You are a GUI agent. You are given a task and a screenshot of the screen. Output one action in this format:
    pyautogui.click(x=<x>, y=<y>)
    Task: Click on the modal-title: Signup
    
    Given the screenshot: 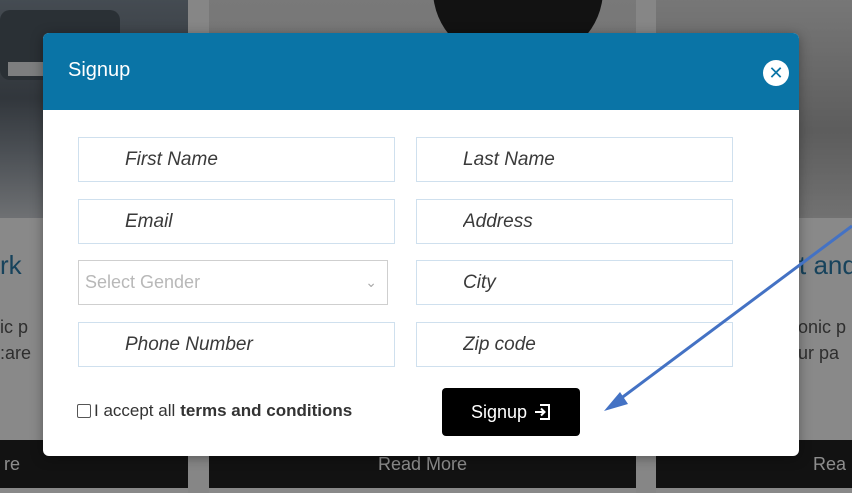 What is the action you would take?
    pyautogui.click(x=99, y=70)
    